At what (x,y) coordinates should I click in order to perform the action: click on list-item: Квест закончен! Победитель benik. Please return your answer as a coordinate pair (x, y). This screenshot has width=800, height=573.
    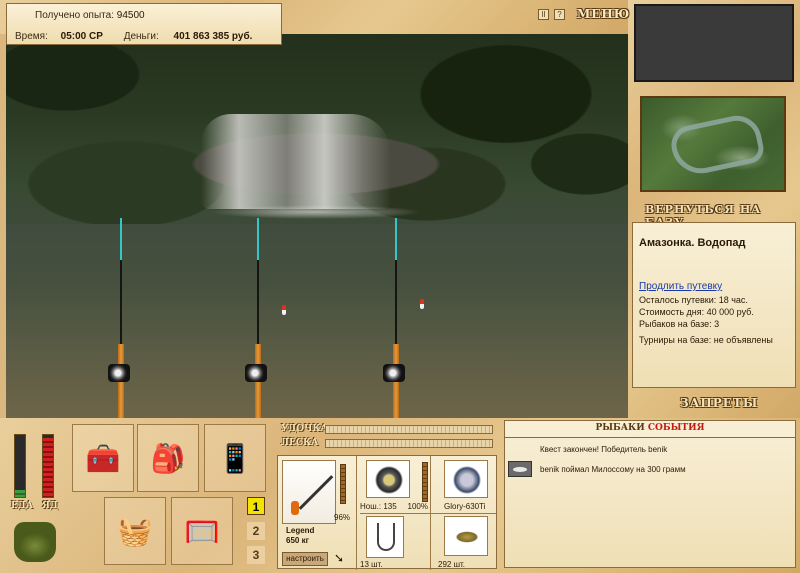
    Looking at the image, I should click on (650, 454).